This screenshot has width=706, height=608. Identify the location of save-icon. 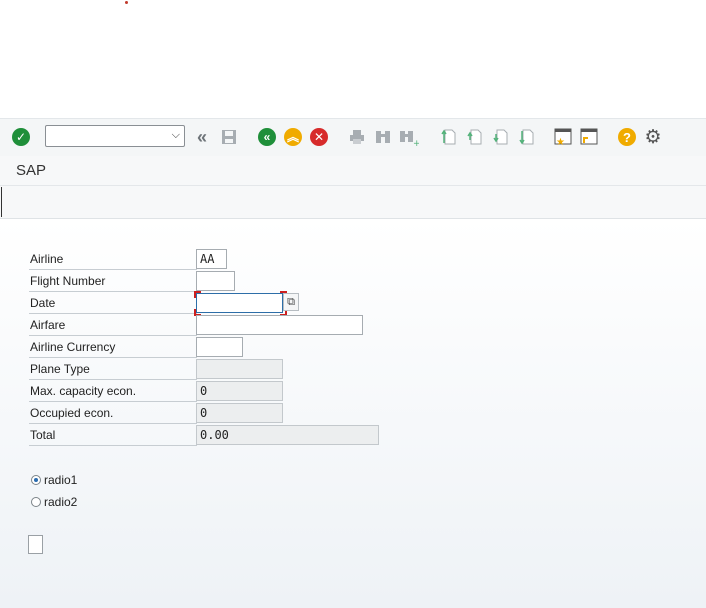
(229, 137).